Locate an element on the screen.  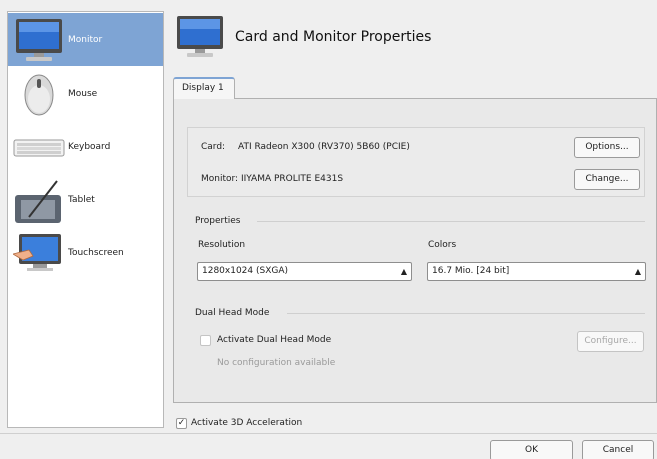
sidebar-item-monitor: Monitor is located at coordinates (85, 39).